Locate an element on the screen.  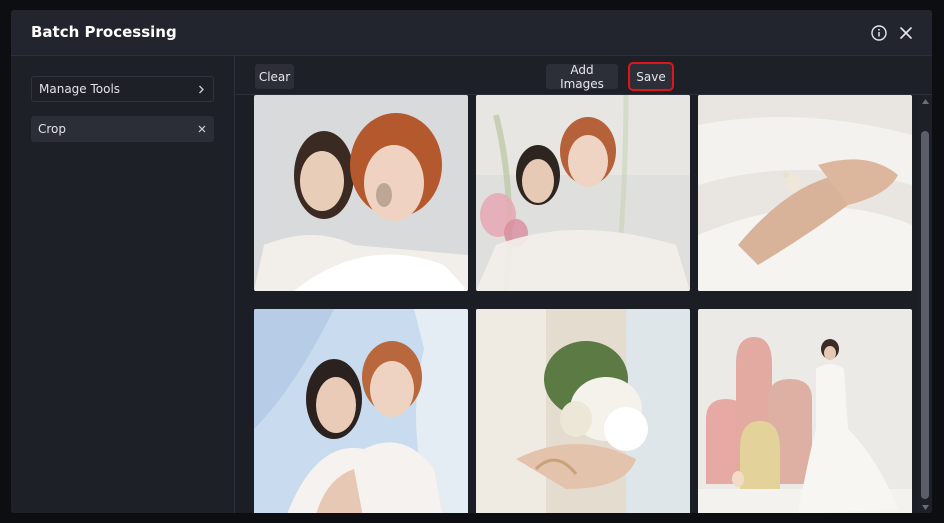
info-icon is located at coordinates (879, 33).